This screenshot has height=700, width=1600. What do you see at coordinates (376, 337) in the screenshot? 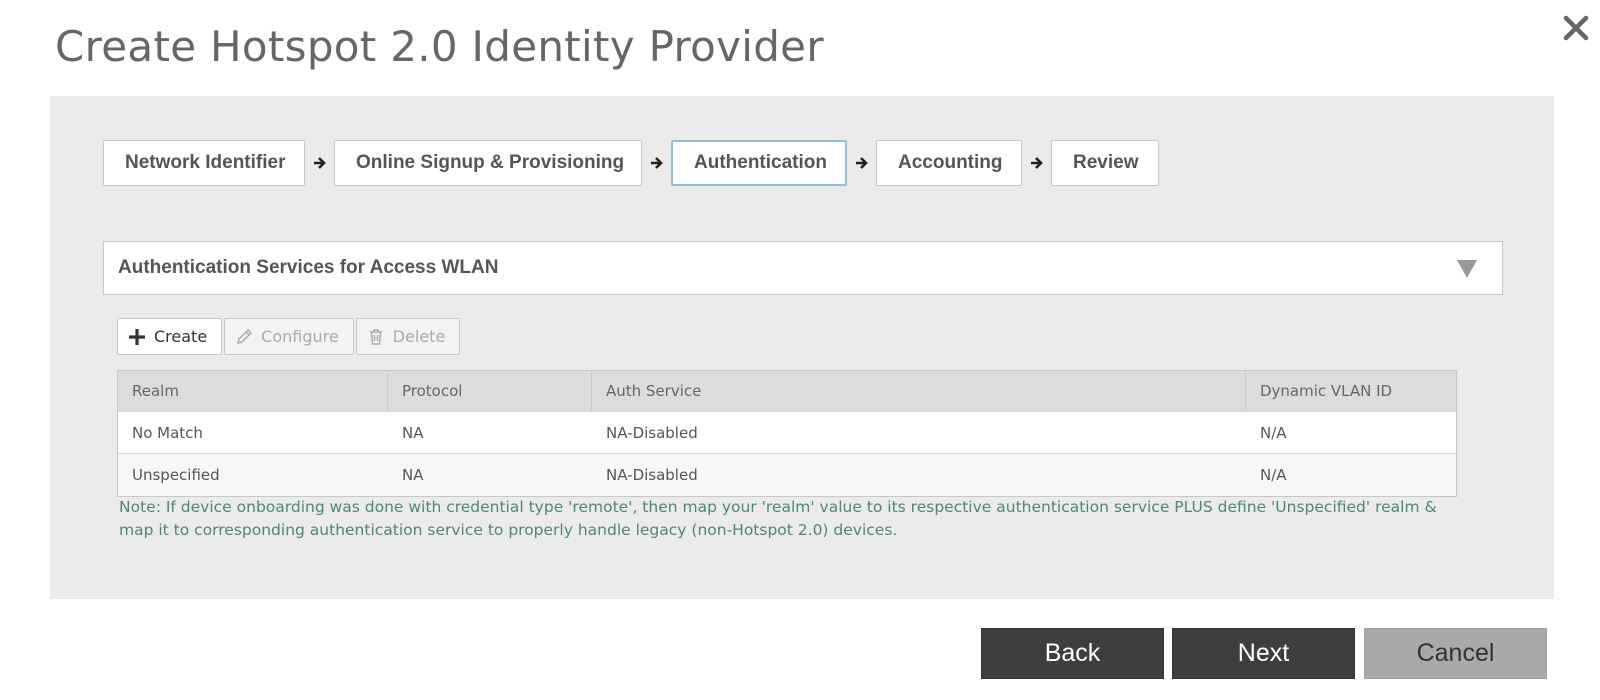
I see `trash-icon` at bounding box center [376, 337].